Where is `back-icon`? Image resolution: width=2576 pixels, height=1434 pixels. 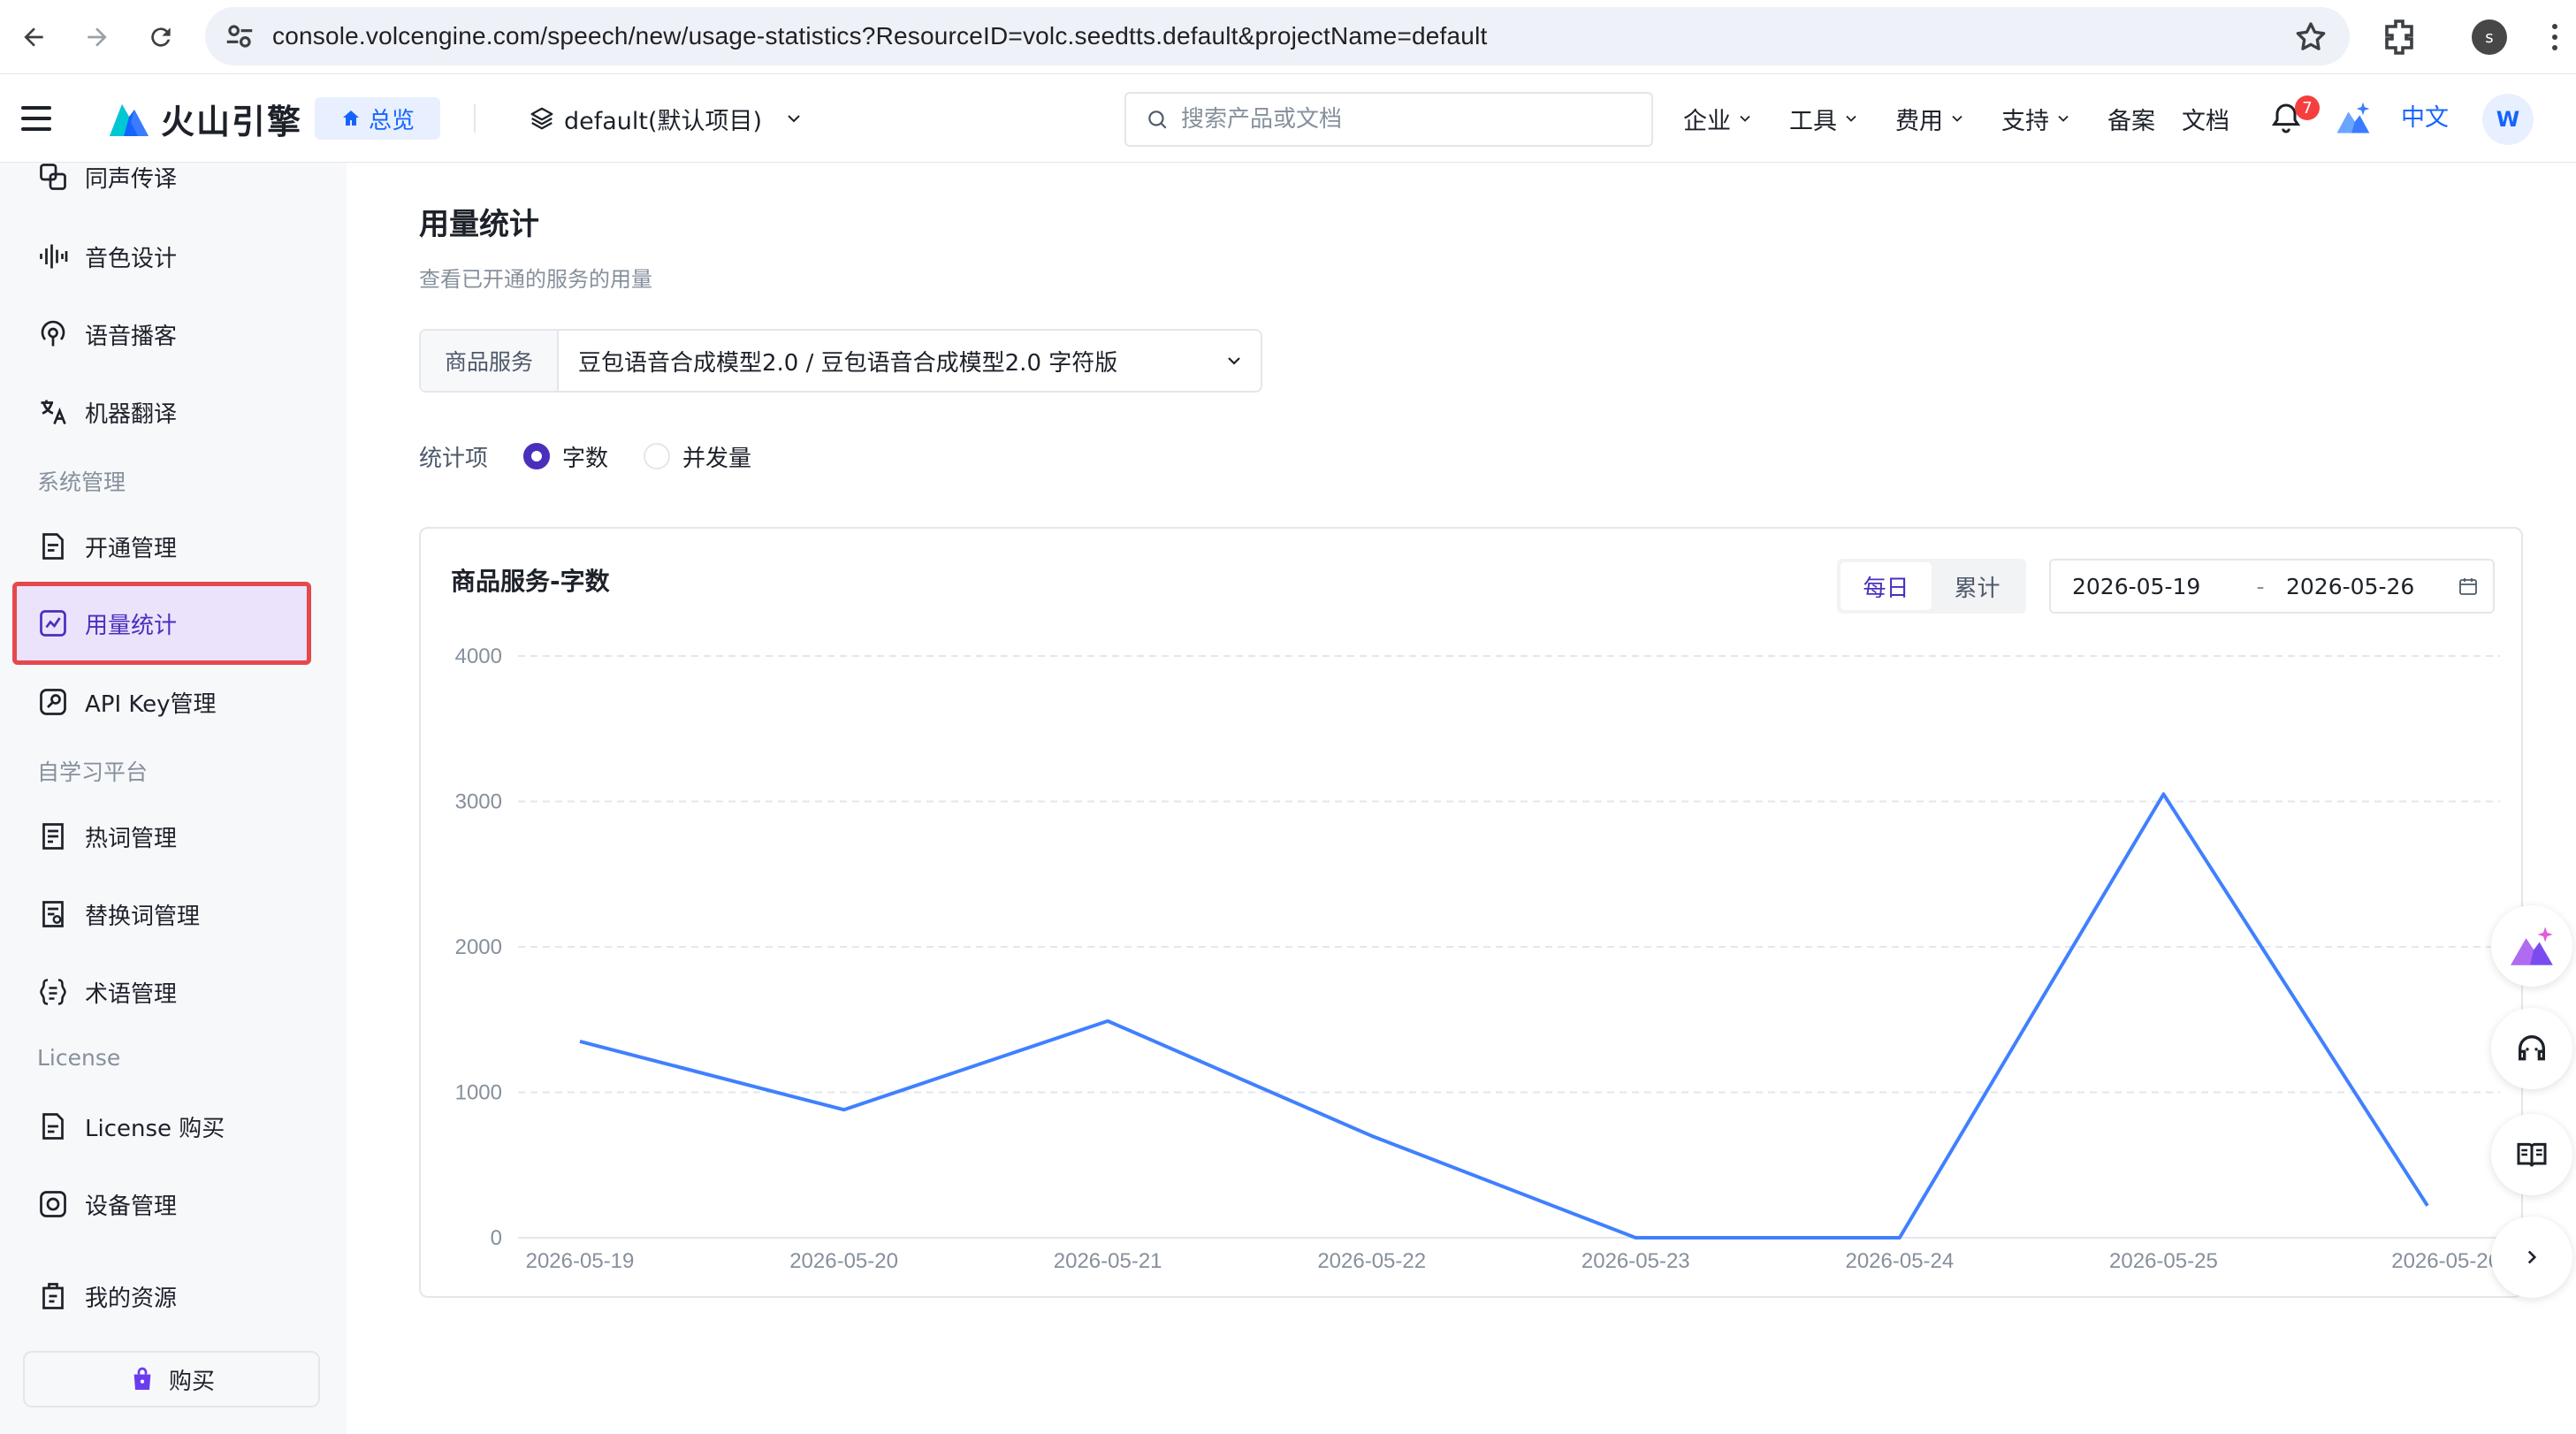
back-icon is located at coordinates (33, 37).